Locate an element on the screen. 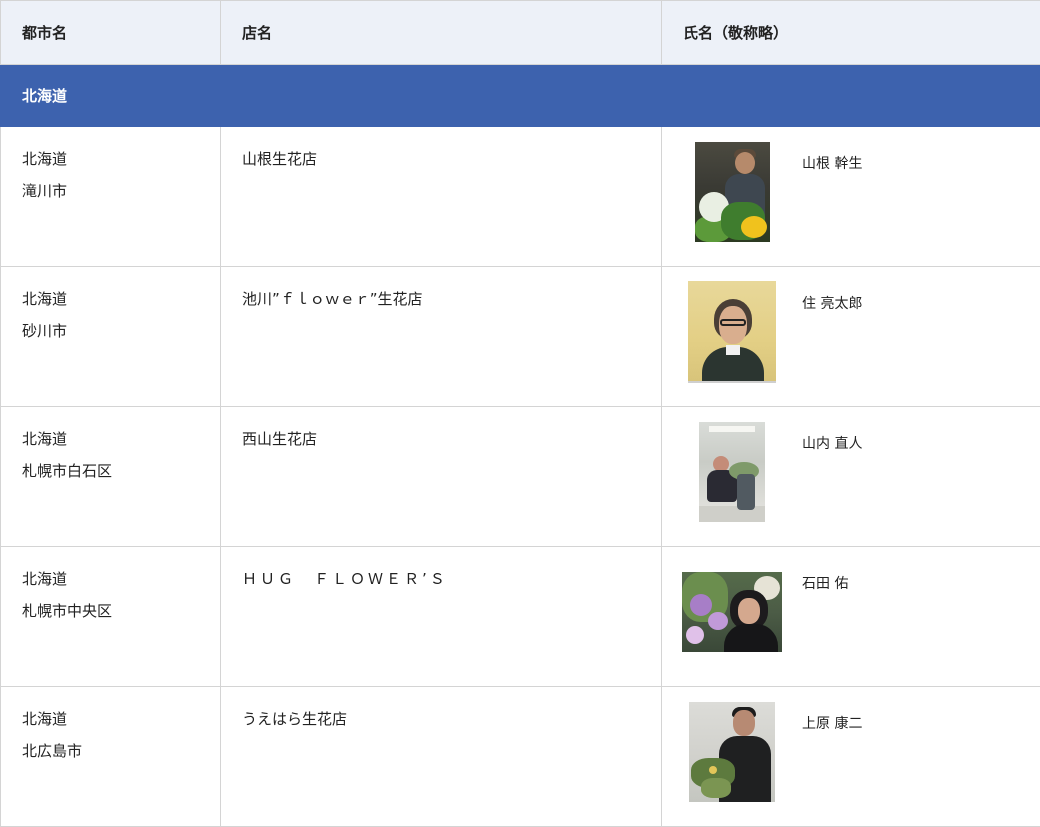  person-name: 住 亮太郎 is located at coordinates (832, 304).